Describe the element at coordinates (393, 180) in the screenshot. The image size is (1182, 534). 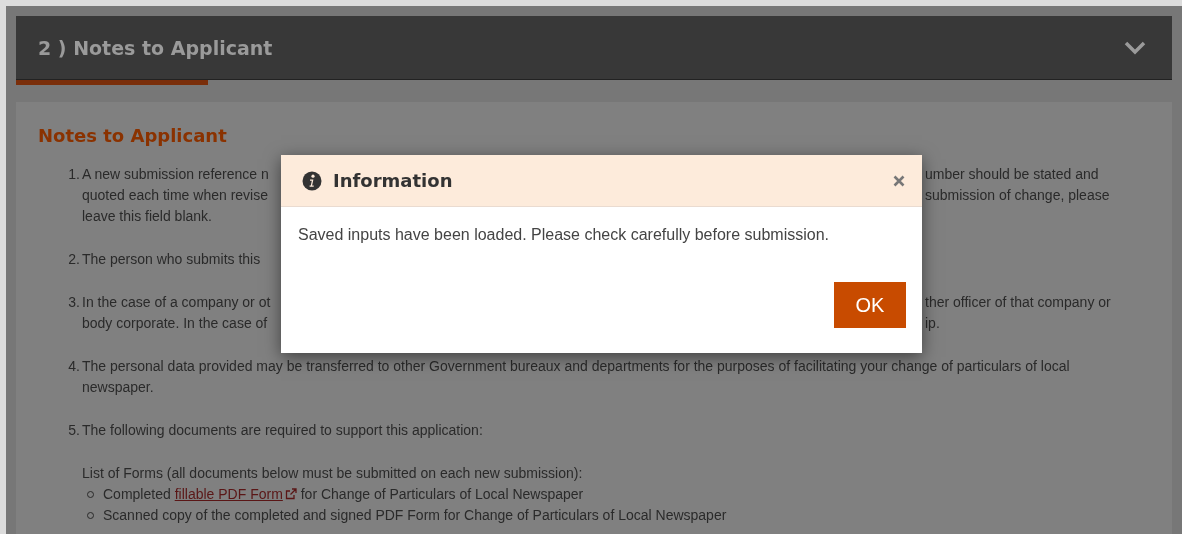
I see `dialog-title: Information` at that location.